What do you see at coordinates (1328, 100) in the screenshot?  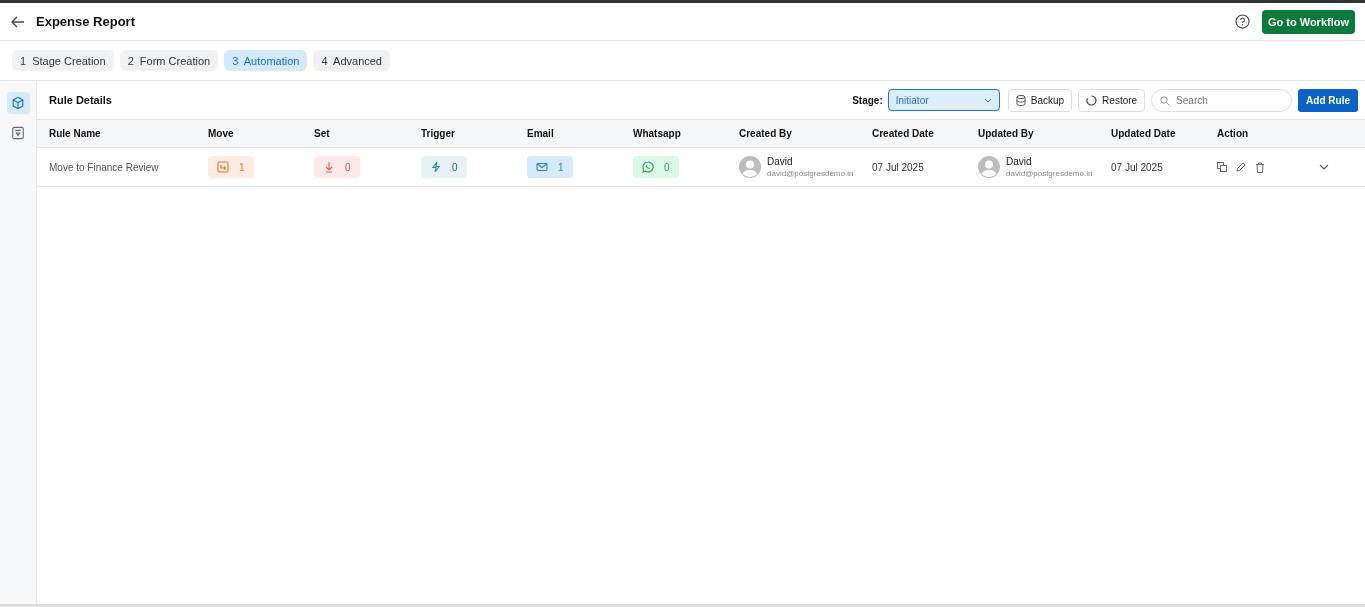 I see `add-rule-button: Add Rule` at bounding box center [1328, 100].